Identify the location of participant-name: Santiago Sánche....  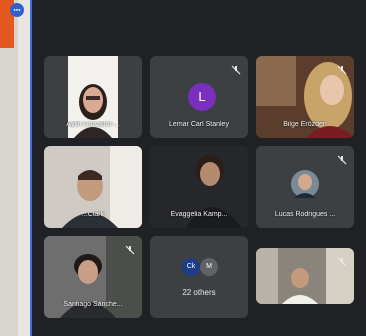
(93, 304).